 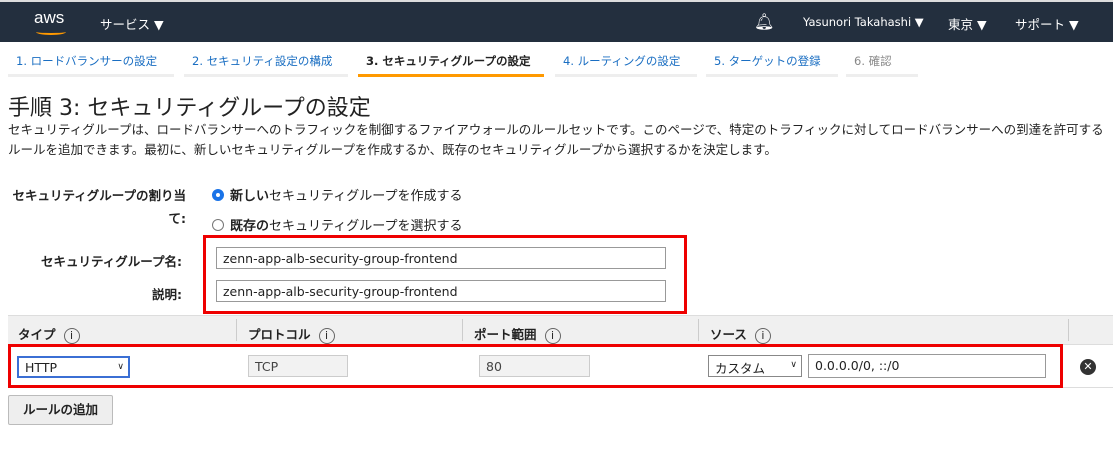 What do you see at coordinates (1047, 23) in the screenshot?
I see `support-menu: サポート ▼` at bounding box center [1047, 23].